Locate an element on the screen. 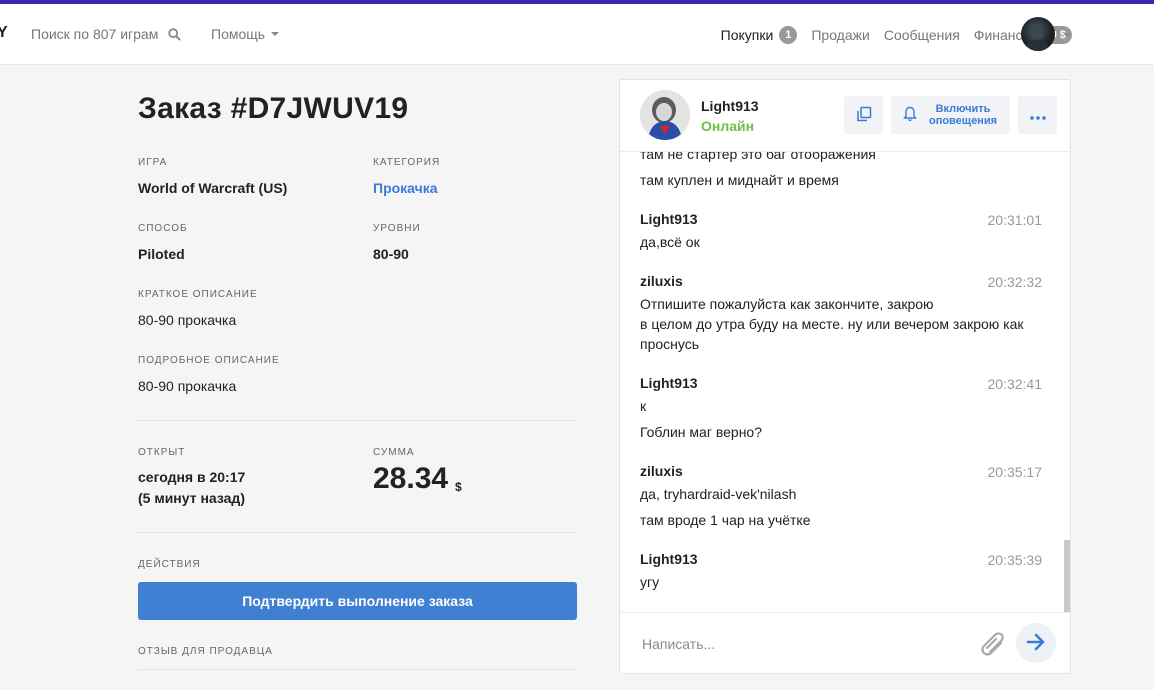  help-label: Помощь is located at coordinates (238, 34).